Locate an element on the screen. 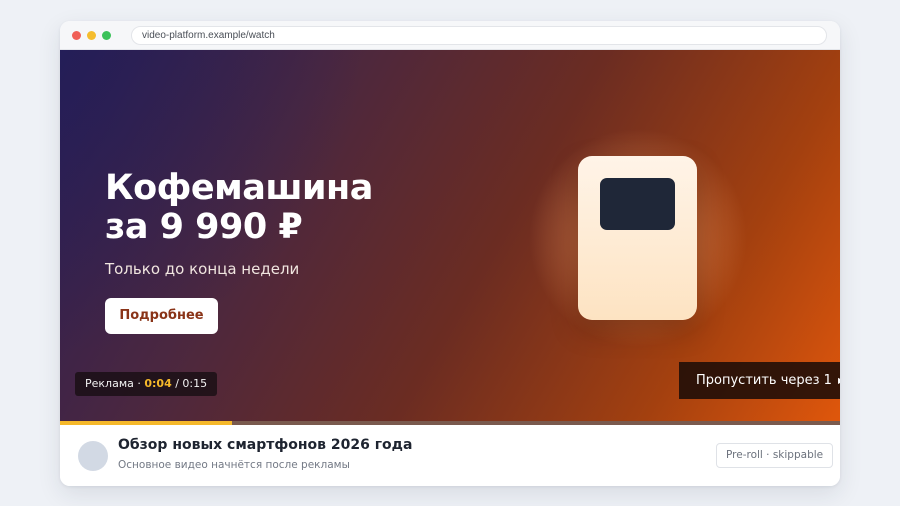  ad-total-time: / 0:15 is located at coordinates (191, 383).